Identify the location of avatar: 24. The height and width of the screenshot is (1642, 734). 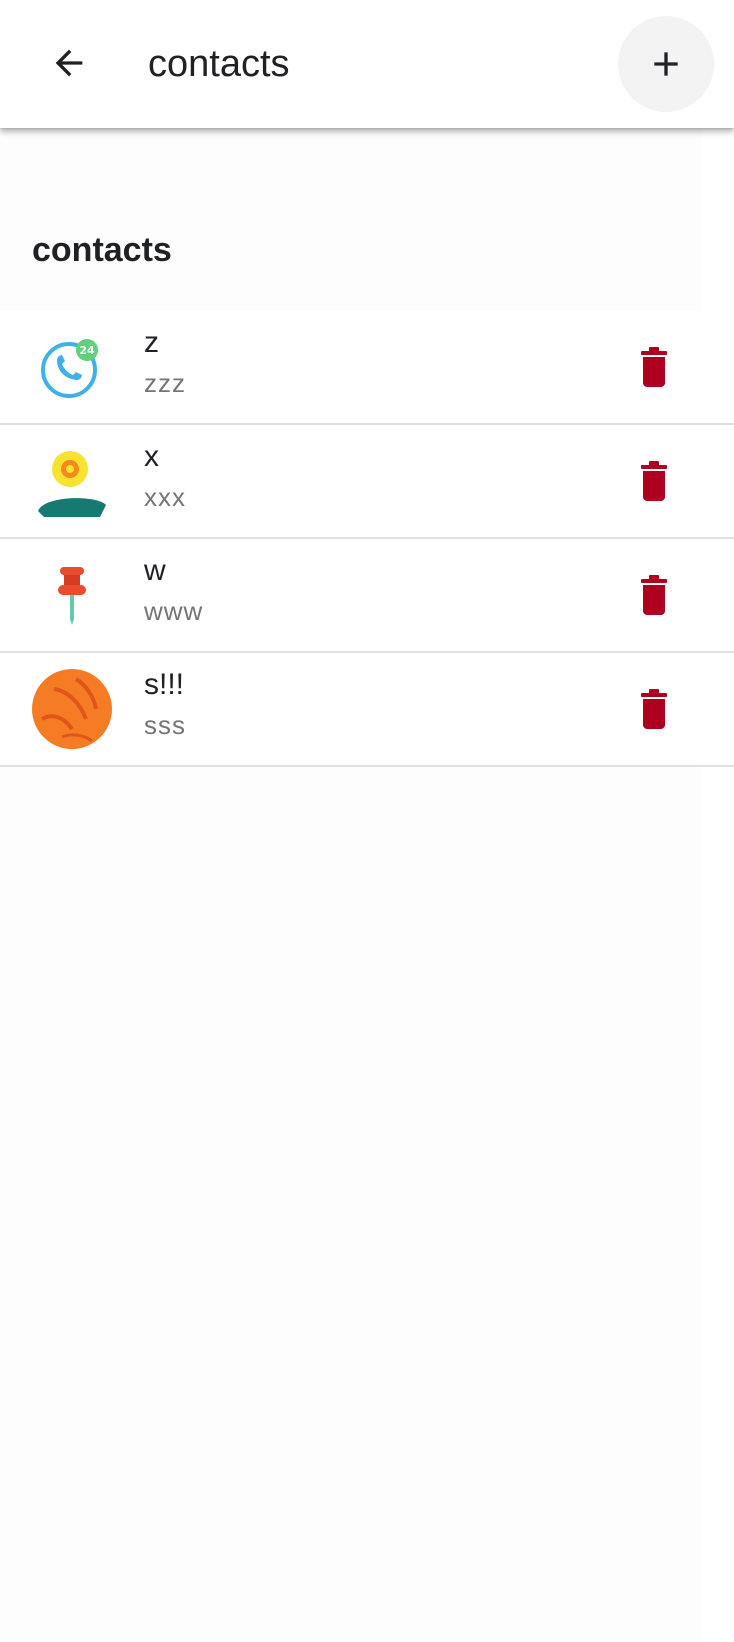
(72, 367).